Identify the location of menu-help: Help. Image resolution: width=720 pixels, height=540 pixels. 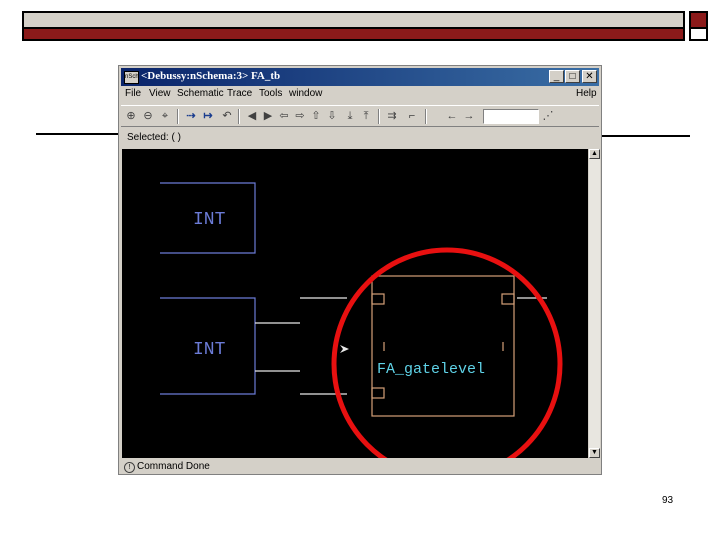
(586, 93).